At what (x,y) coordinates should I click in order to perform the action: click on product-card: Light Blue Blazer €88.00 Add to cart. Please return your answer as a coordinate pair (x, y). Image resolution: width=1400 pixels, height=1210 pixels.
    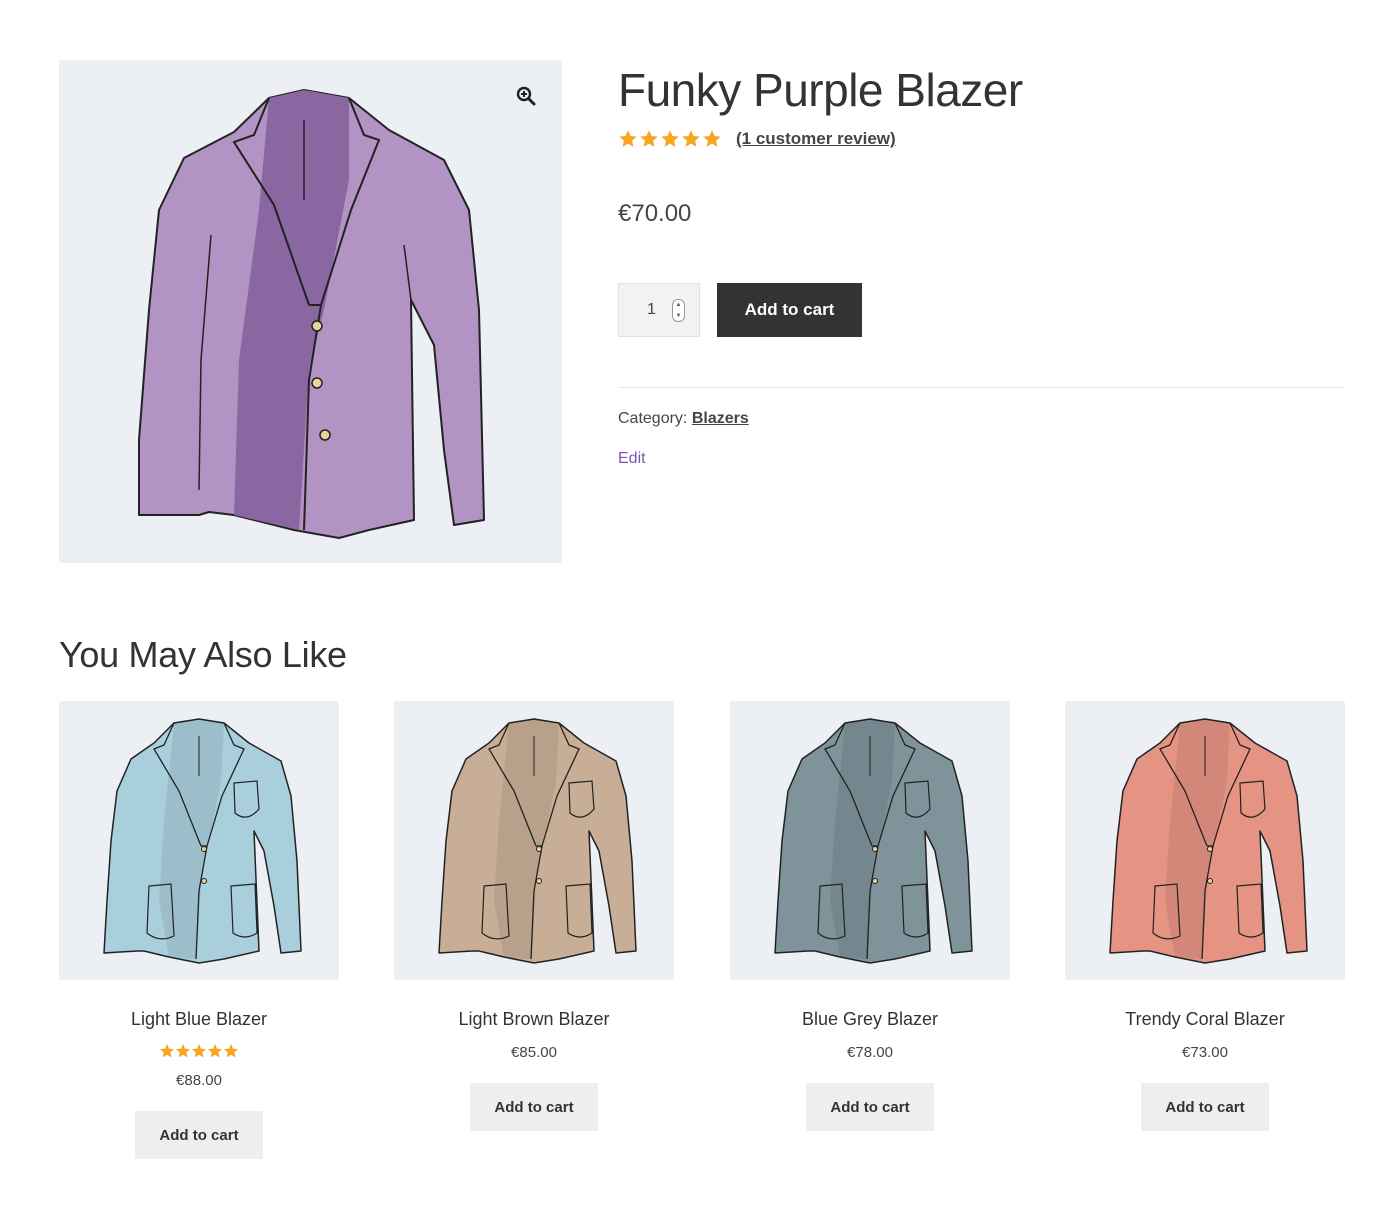
    Looking at the image, I should click on (199, 930).